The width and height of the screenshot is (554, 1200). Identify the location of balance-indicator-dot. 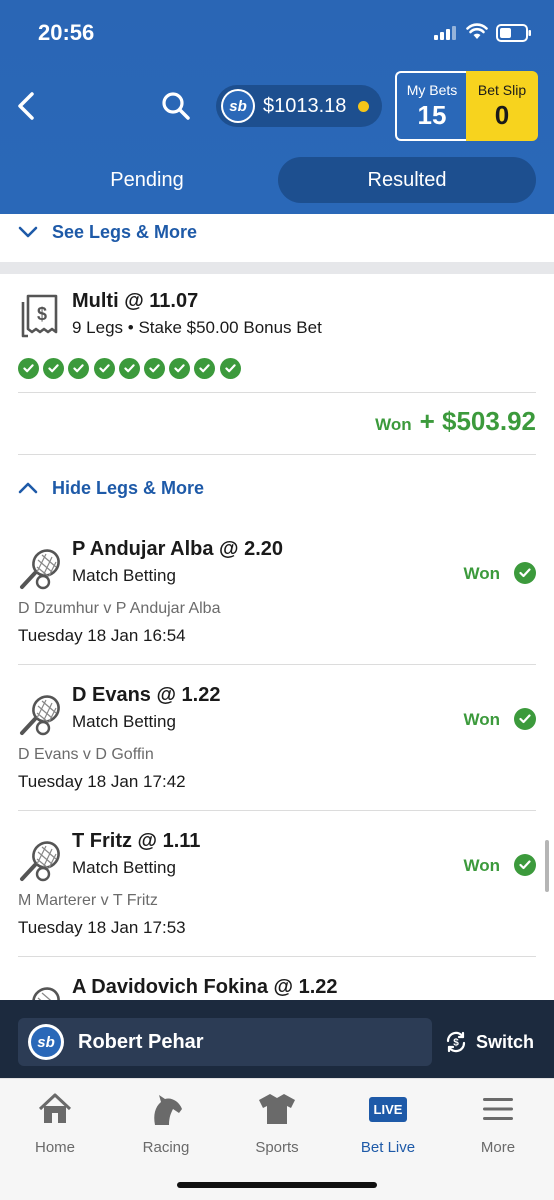
(364, 106).